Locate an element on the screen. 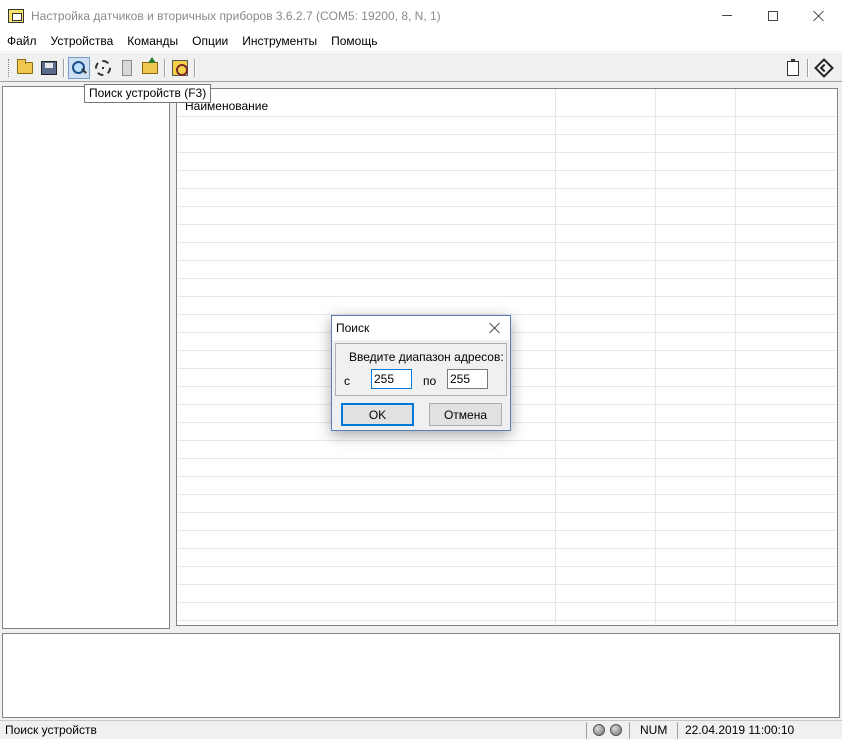  folder-up-icon is located at coordinates (150, 65).